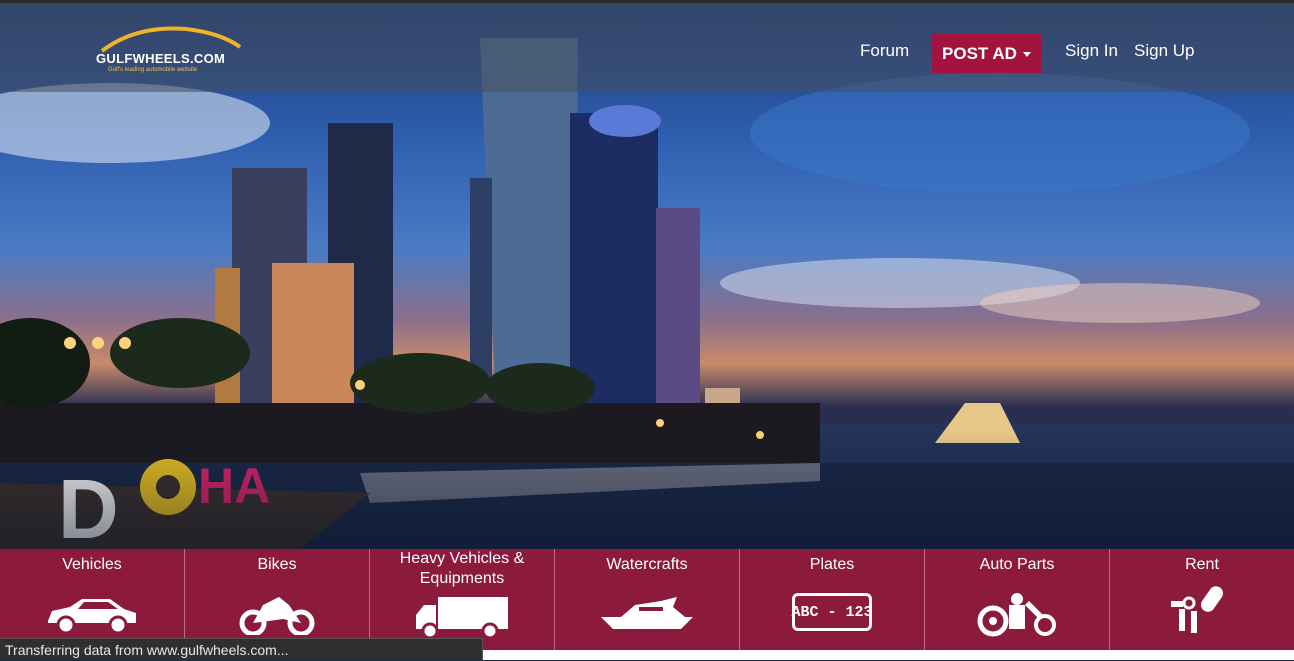 This screenshot has height=661, width=1294. Describe the element at coordinates (1017, 564) in the screenshot. I see `category-label: Auto Parts` at that location.